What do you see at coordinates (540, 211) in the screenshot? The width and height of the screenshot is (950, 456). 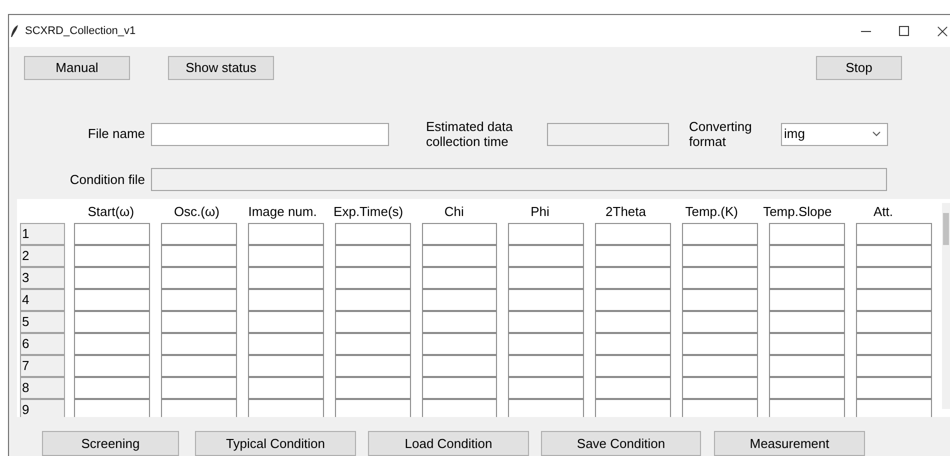 I see `column-header: Phi` at bounding box center [540, 211].